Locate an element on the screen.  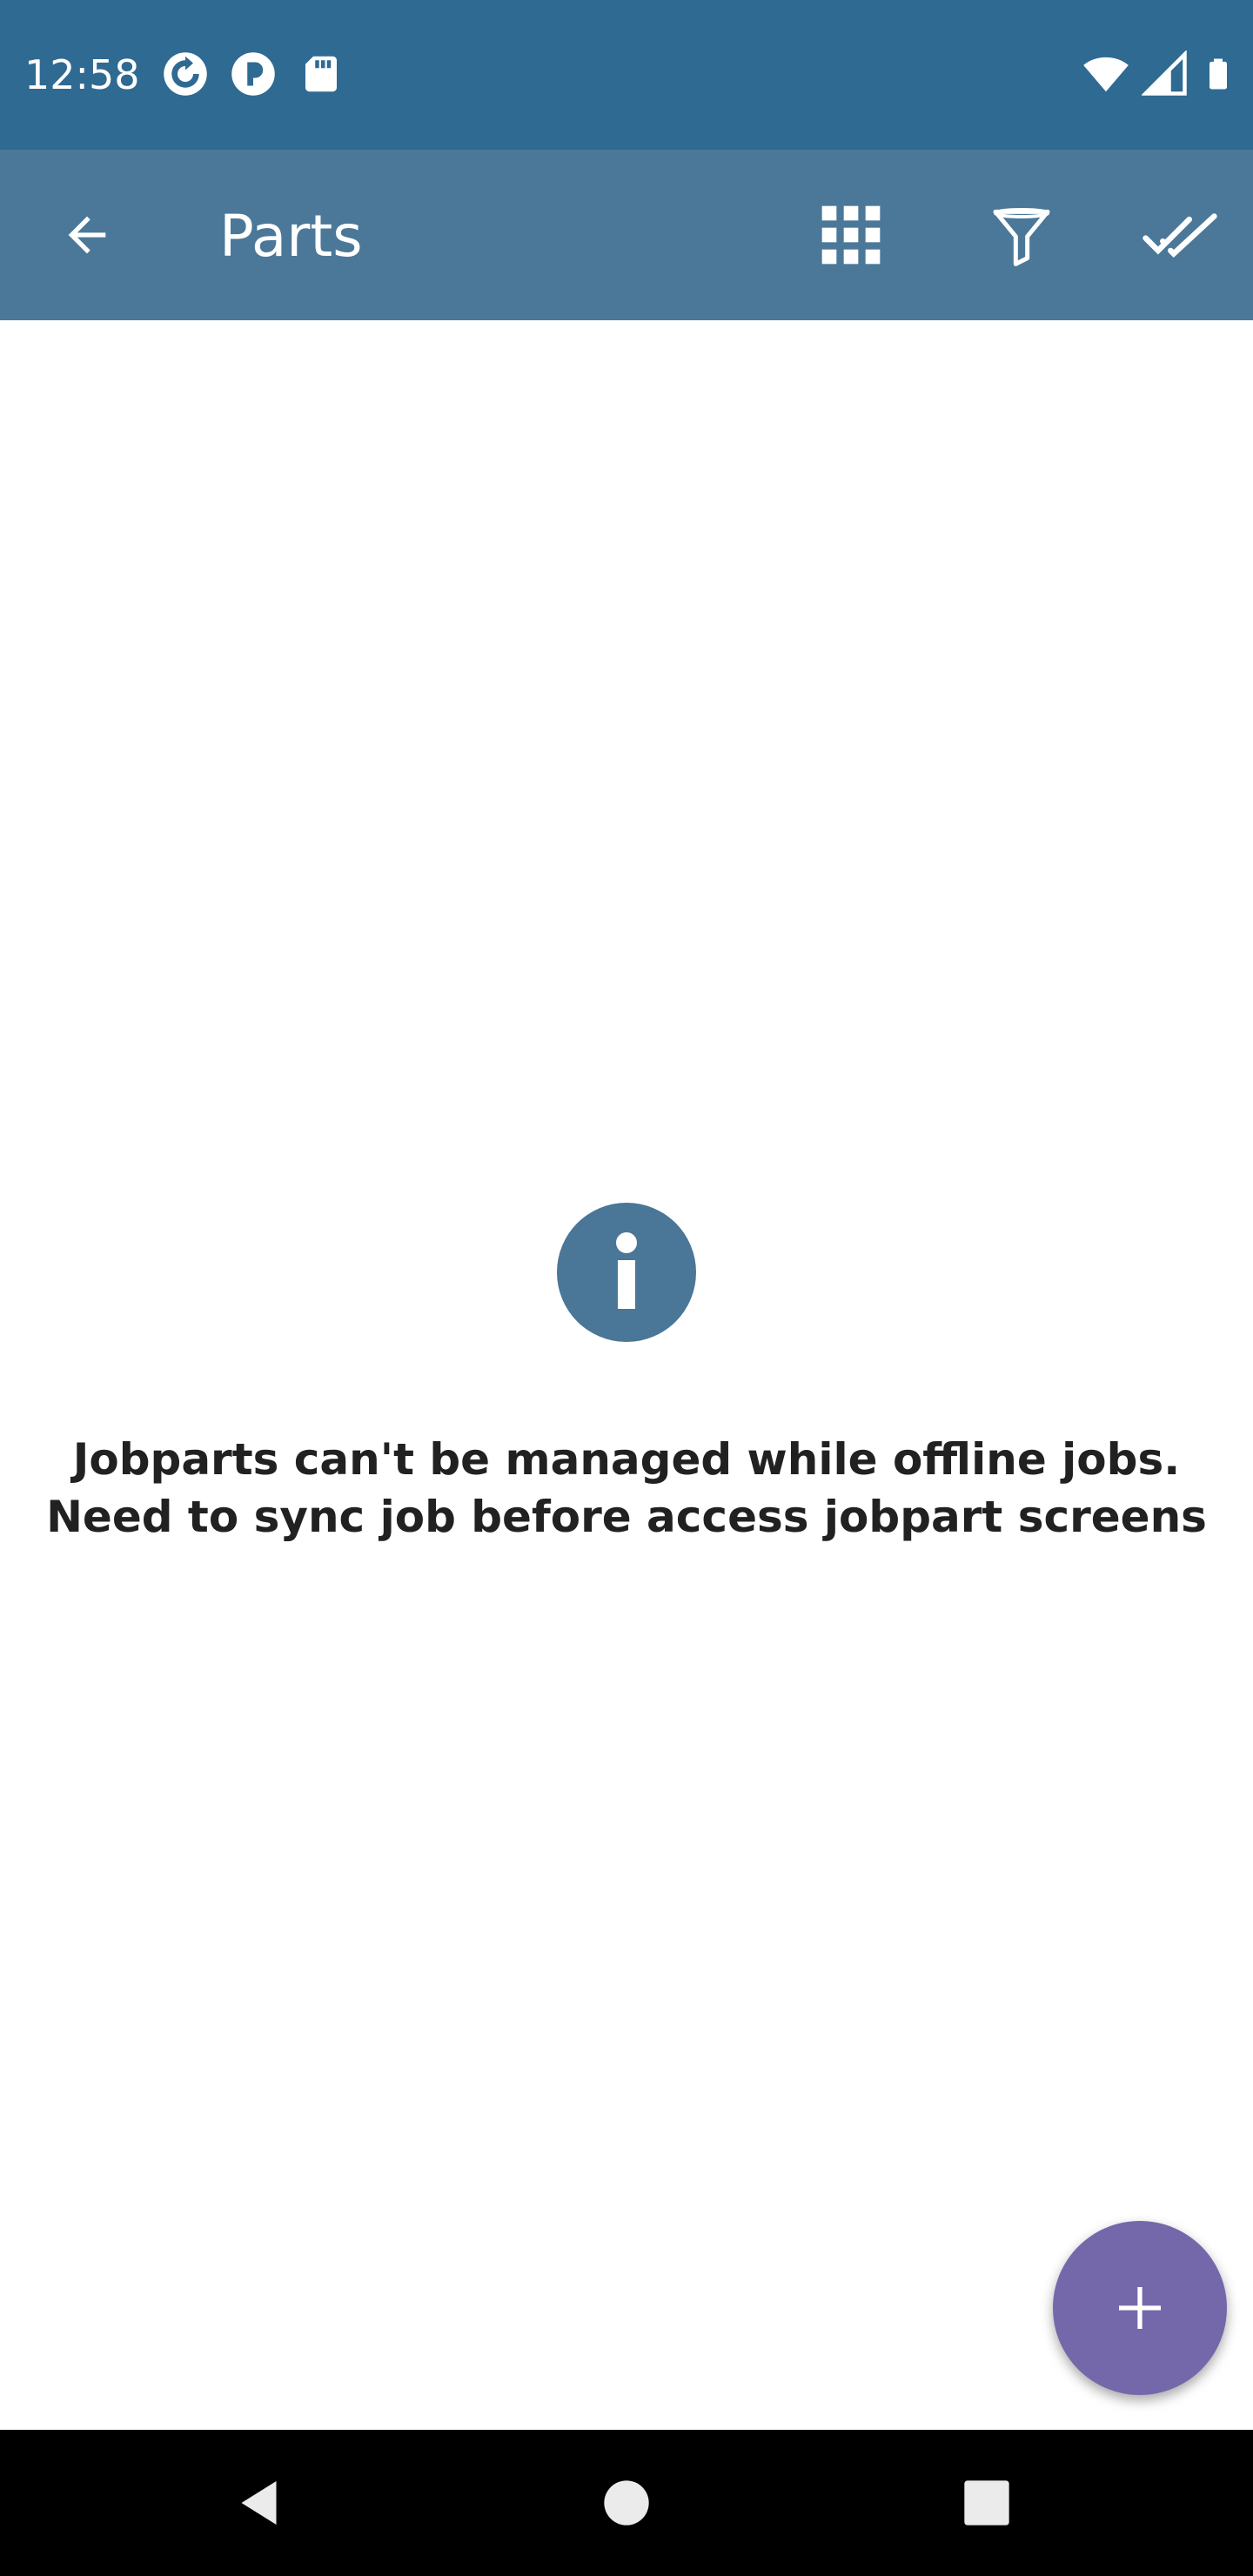
data-saver-icon is located at coordinates (253, 74).